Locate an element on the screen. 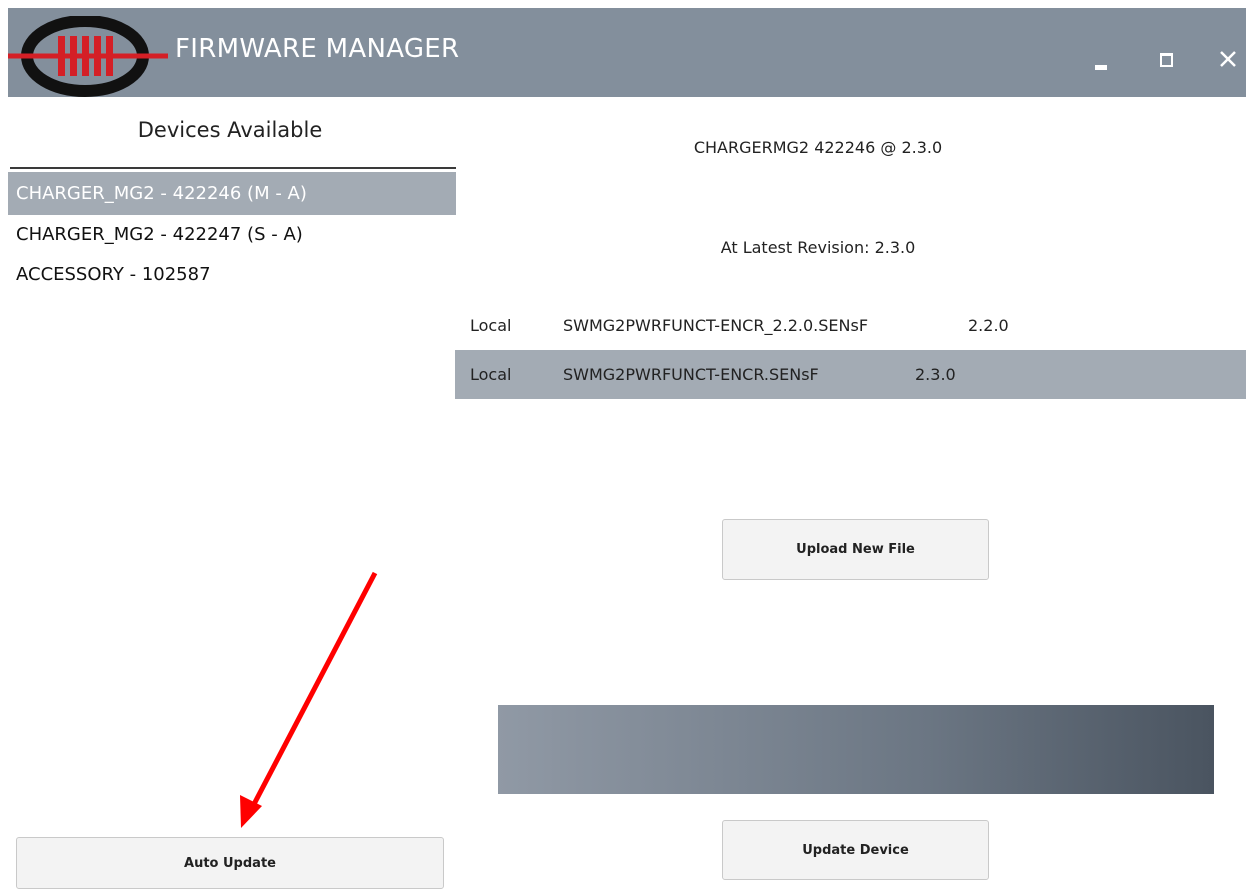  close-icon is located at coordinates (1228, 59).